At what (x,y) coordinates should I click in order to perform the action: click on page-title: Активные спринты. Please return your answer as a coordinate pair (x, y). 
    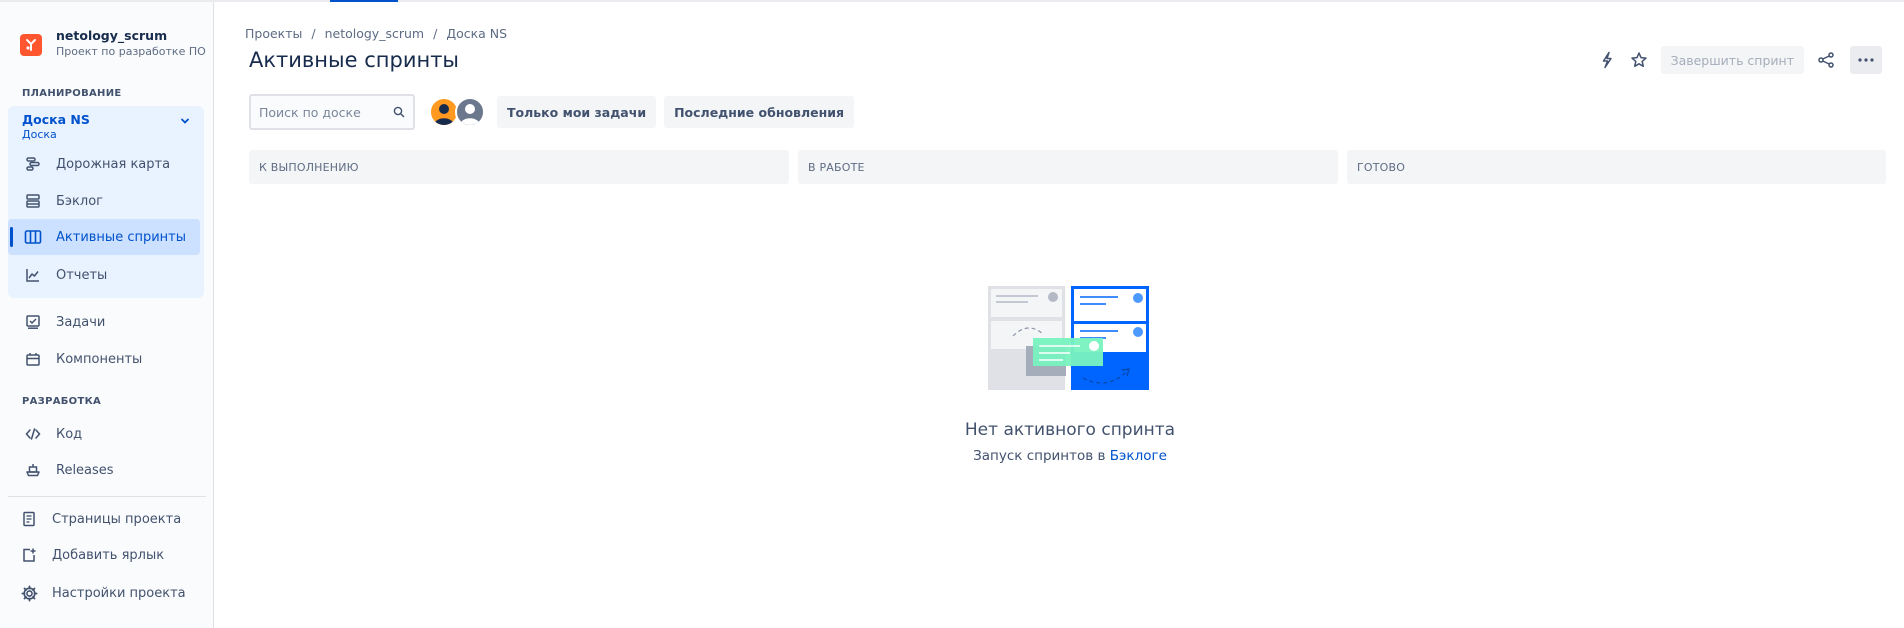
    Looking at the image, I should click on (354, 60).